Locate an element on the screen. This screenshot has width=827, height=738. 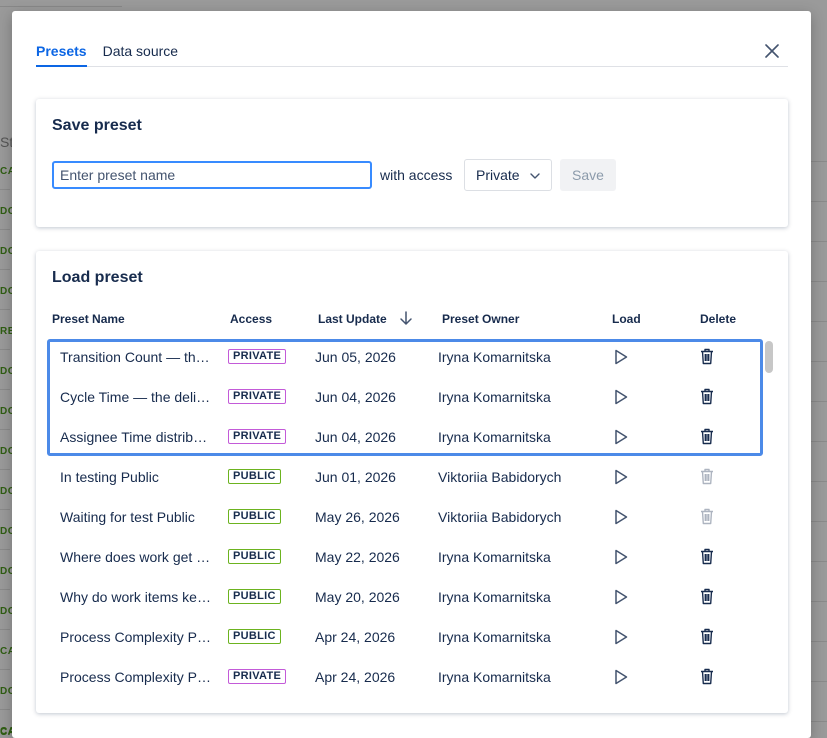
column-header-load: Load is located at coordinates (626, 319).